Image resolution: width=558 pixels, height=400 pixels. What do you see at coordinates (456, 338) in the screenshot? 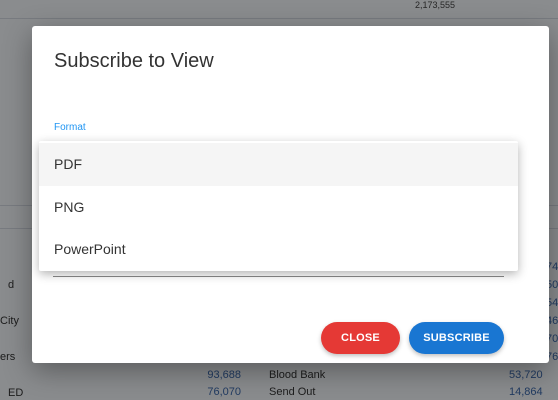
I see `subscribe-button: SUBSCRIBE` at bounding box center [456, 338].